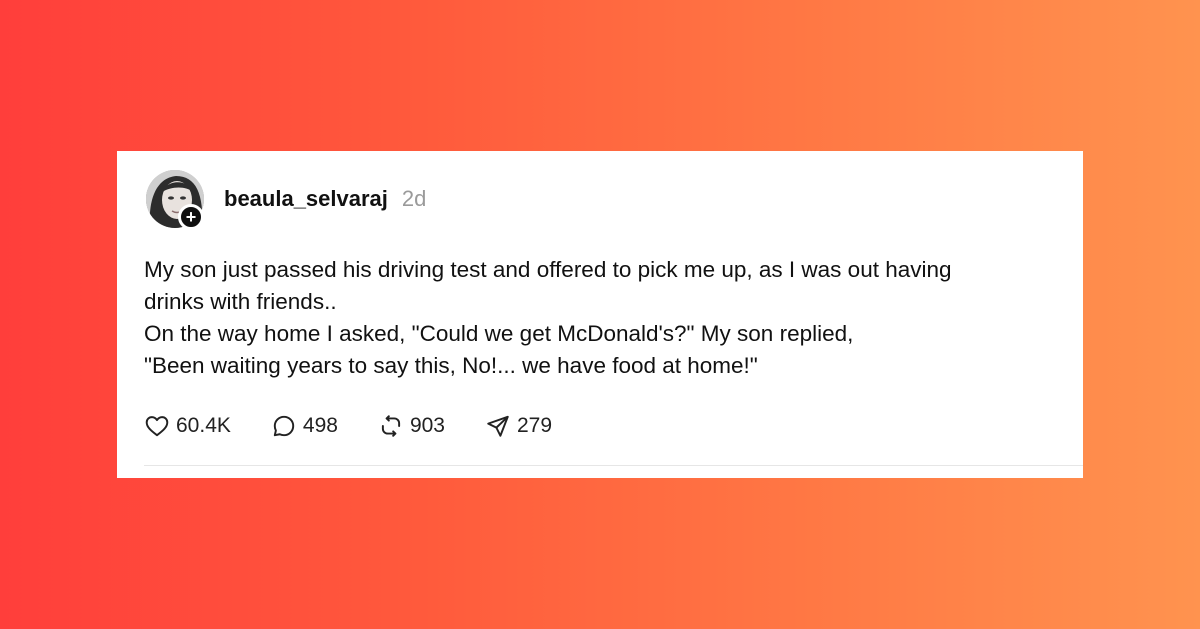 Image resolution: width=1200 pixels, height=629 pixels. What do you see at coordinates (414, 198) in the screenshot?
I see `timestamp: 2d` at bounding box center [414, 198].